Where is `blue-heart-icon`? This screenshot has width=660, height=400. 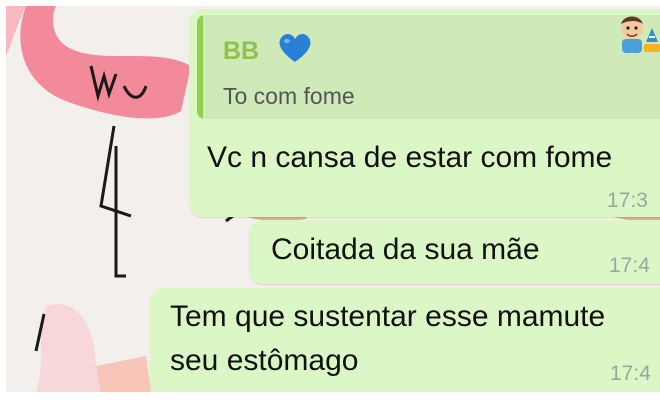 blue-heart-icon is located at coordinates (295, 47).